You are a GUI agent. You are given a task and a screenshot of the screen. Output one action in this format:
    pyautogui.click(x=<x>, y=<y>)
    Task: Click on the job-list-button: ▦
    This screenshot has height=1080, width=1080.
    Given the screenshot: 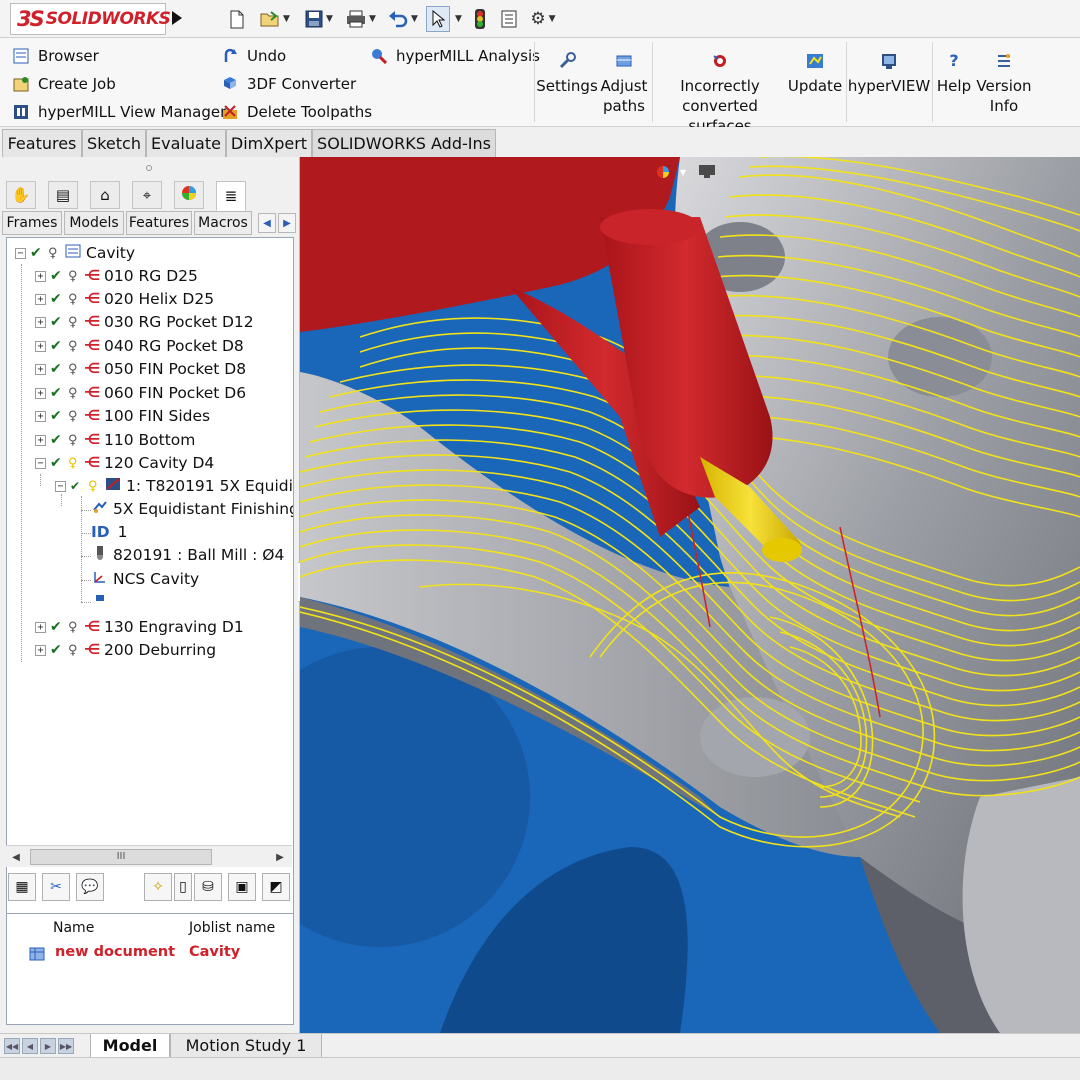 What is the action you would take?
    pyautogui.click(x=22, y=887)
    